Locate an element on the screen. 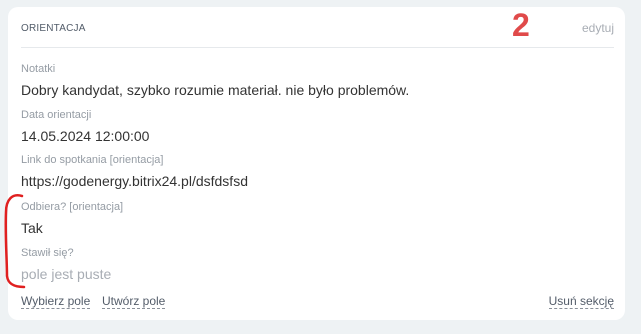  field-value-meeting-link: https://godenergy.bitrix24.pl/dsfdsfsd is located at coordinates (134, 181).